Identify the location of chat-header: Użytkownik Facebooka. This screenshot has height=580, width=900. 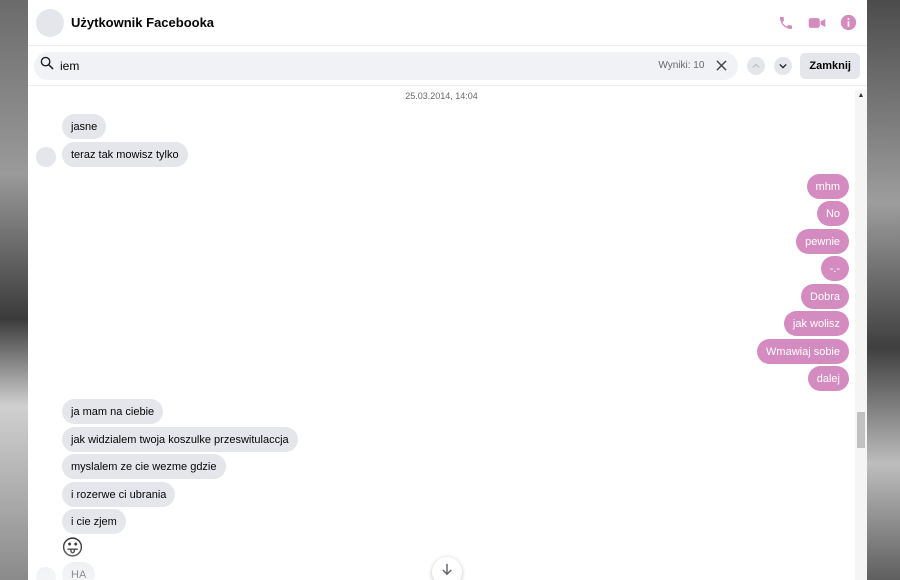
(447, 23).